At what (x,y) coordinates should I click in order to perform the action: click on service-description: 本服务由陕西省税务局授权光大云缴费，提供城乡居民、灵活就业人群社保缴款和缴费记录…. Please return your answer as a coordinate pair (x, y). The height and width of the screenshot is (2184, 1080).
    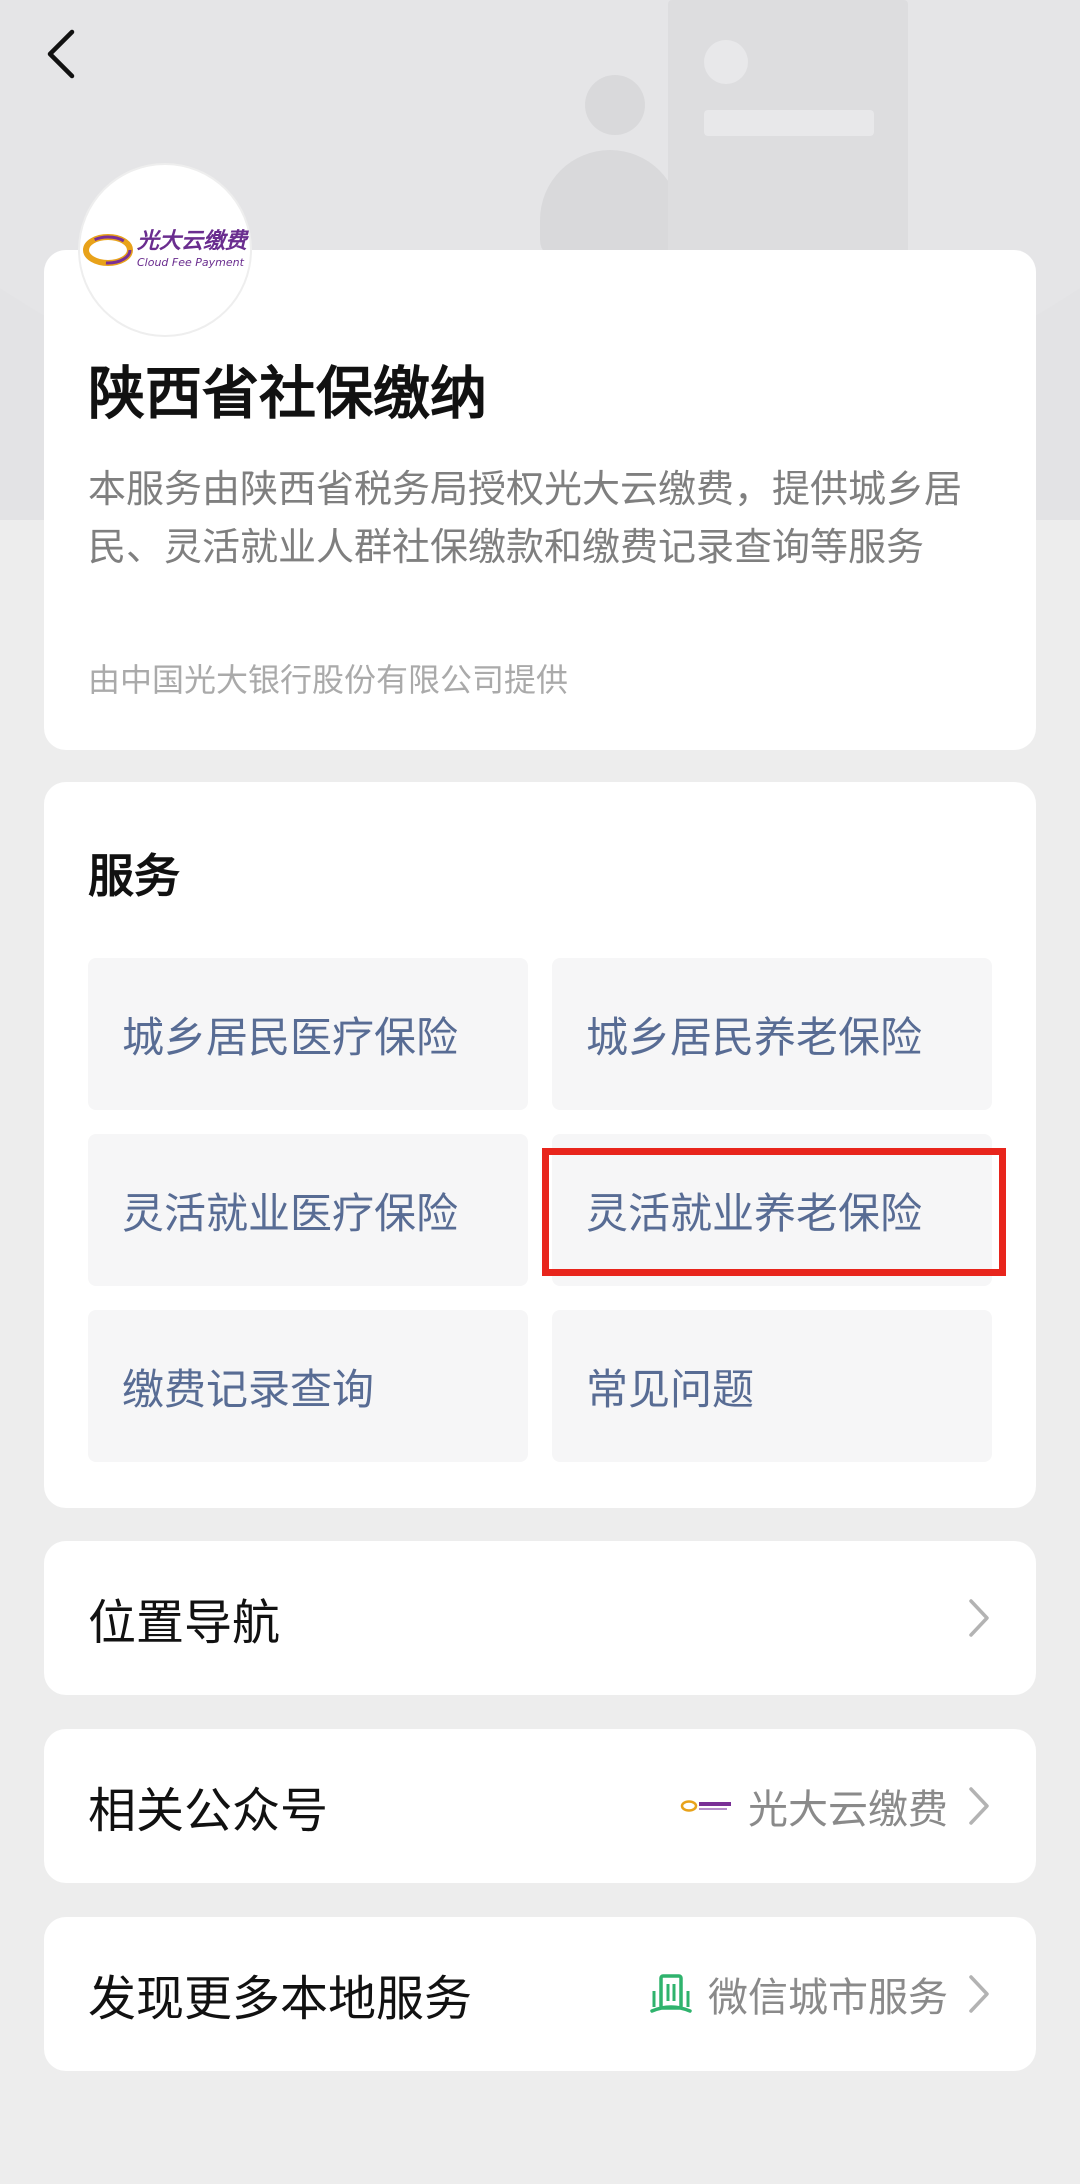
    Looking at the image, I should click on (525, 518).